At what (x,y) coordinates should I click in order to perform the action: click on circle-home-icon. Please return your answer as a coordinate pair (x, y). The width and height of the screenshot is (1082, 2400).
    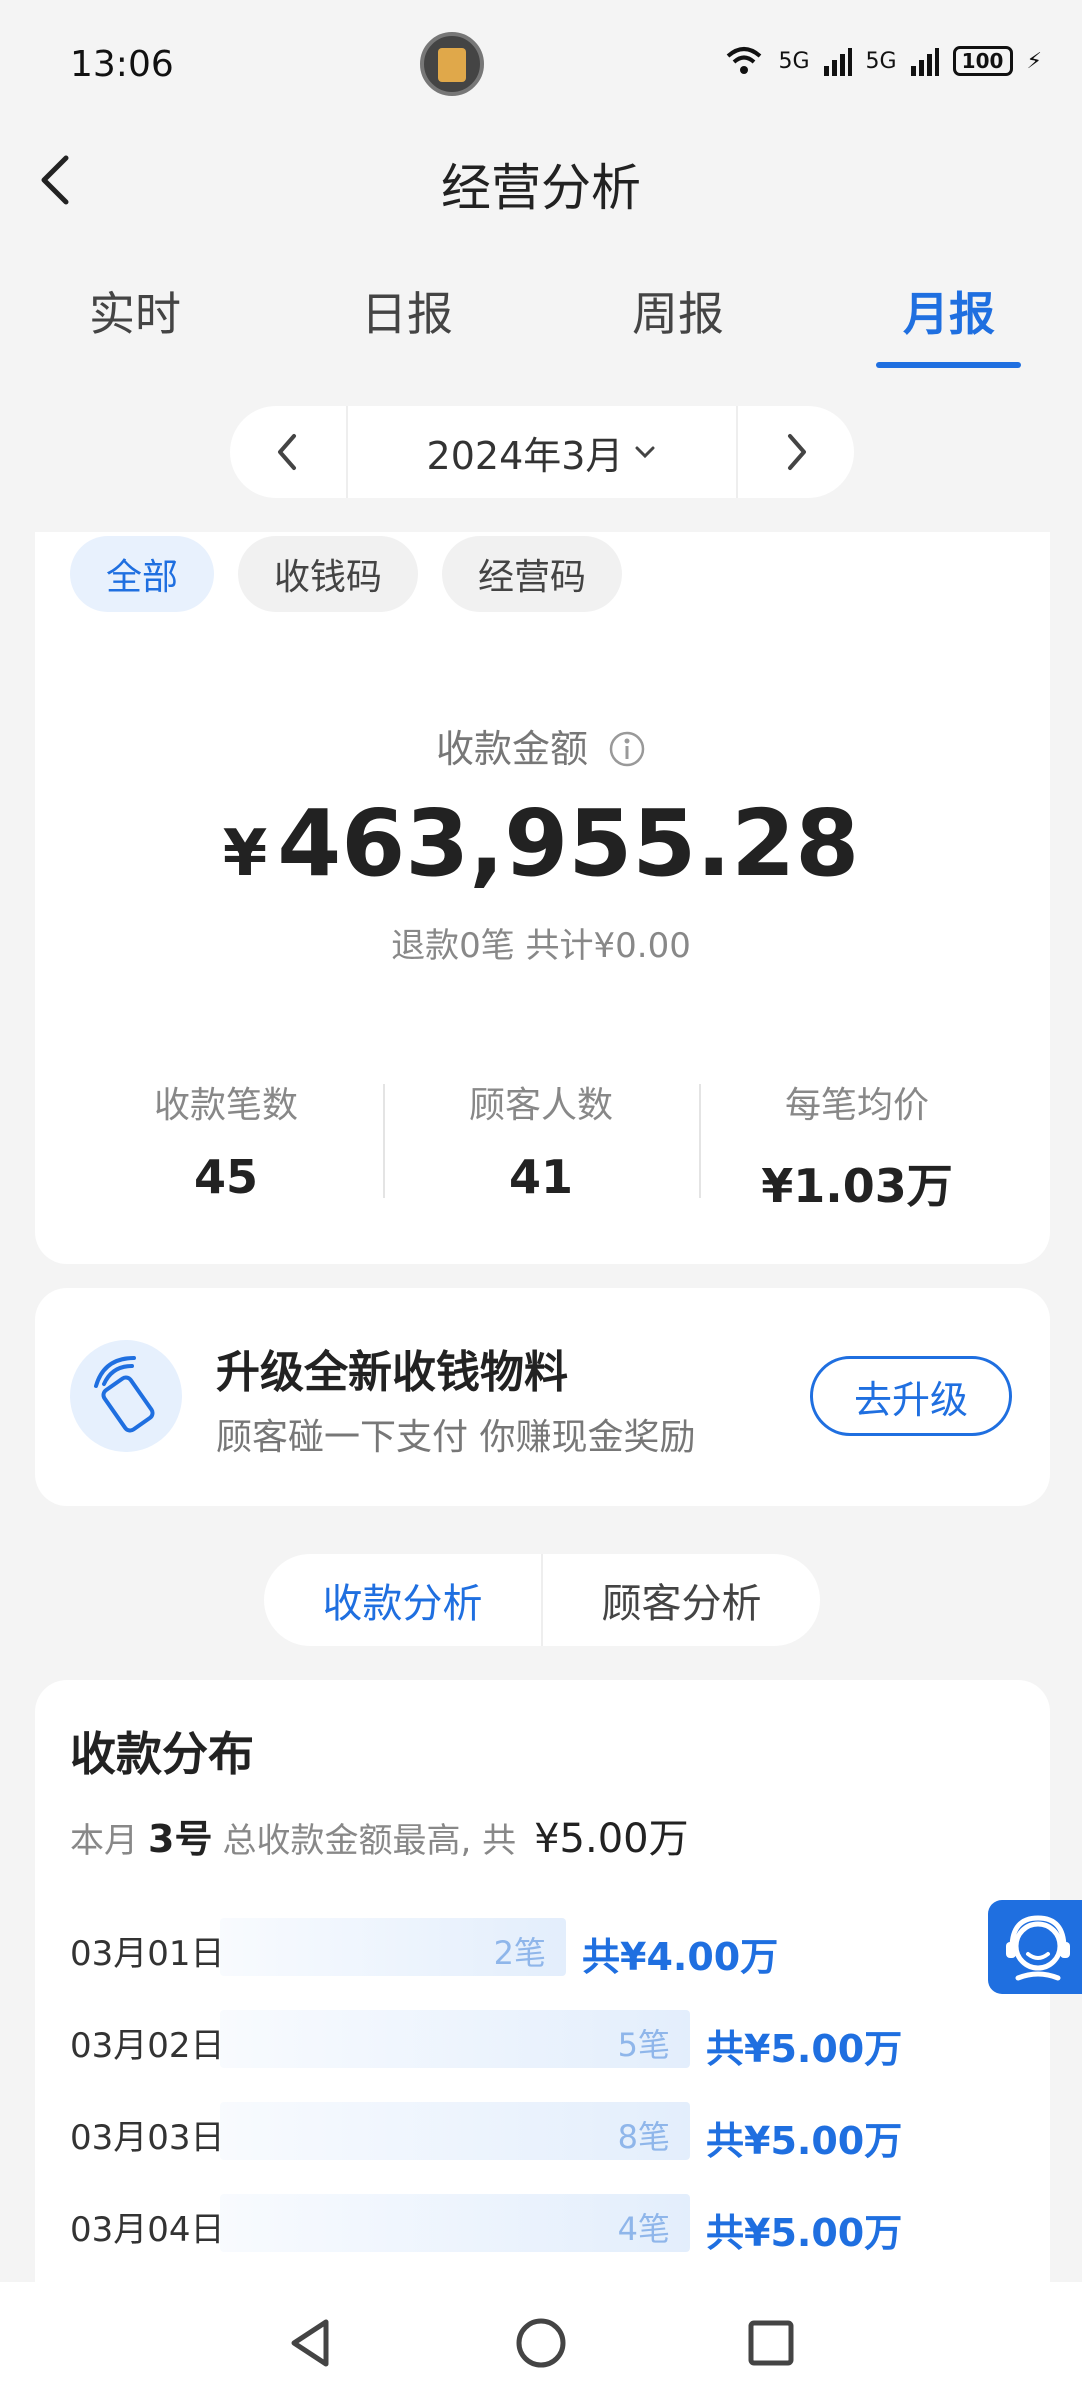
    Looking at the image, I should click on (541, 2343).